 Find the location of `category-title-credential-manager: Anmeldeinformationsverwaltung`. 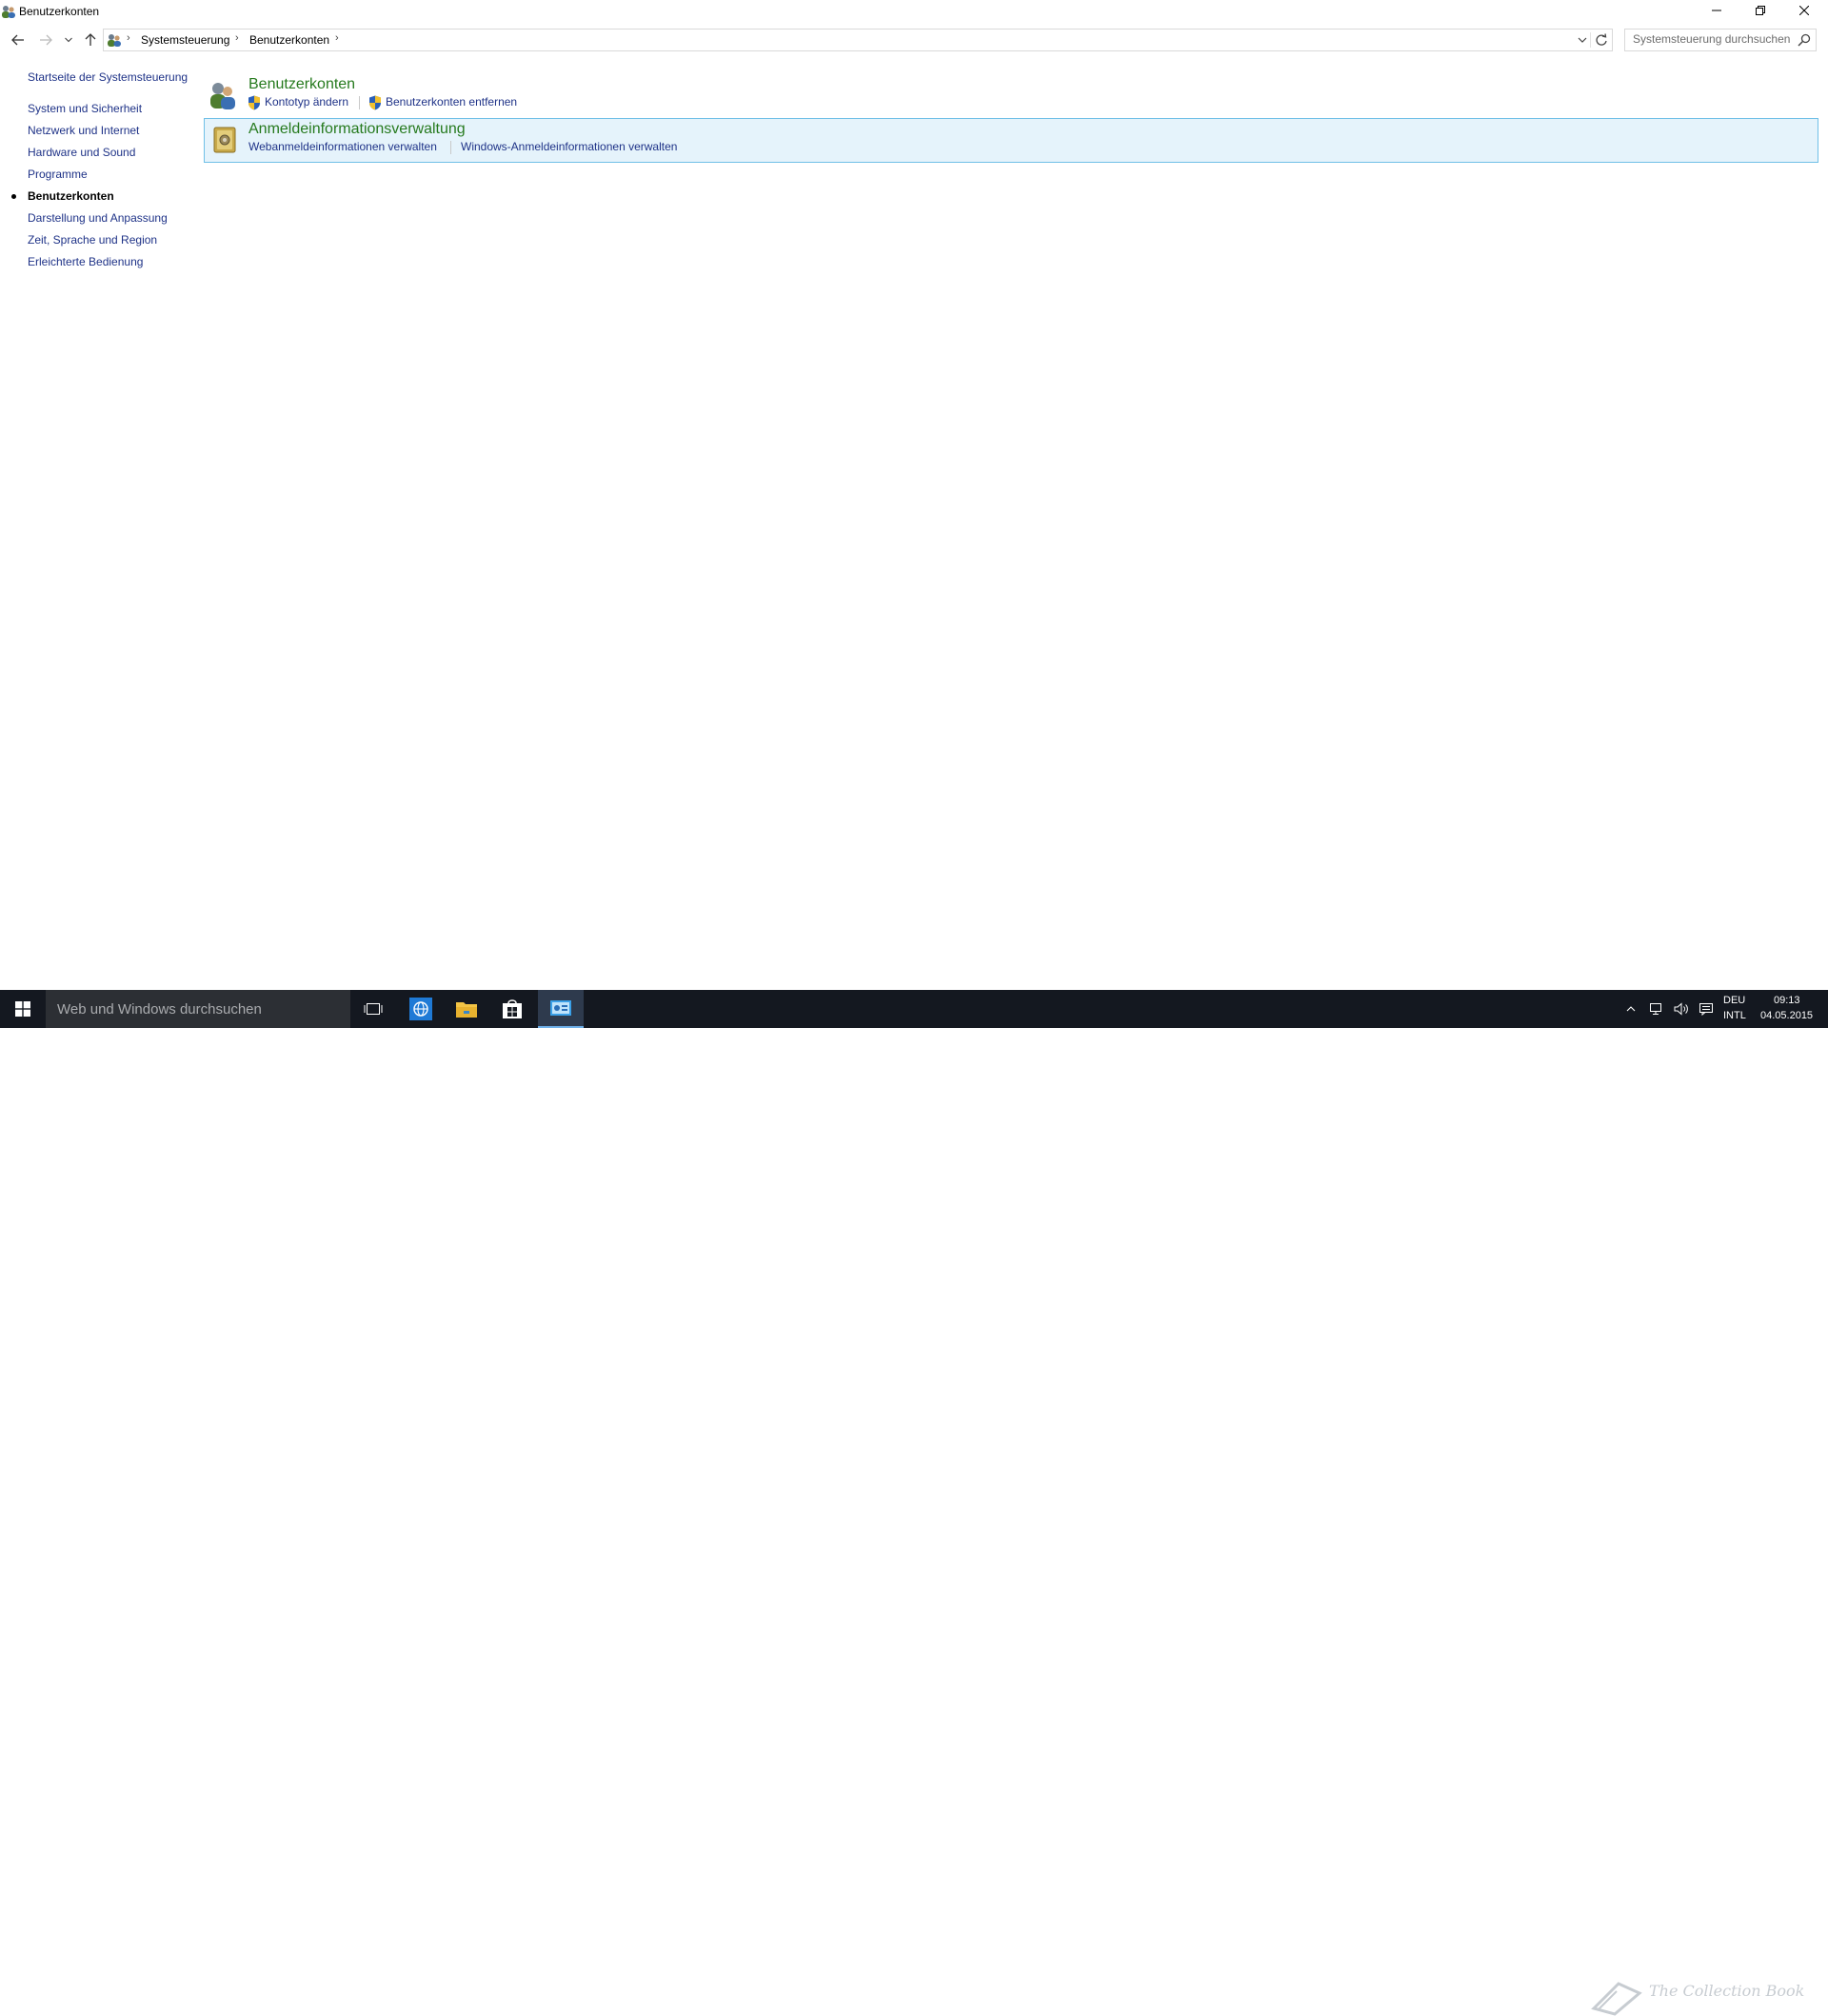

category-title-credential-manager: Anmeldeinformationsverwaltung is located at coordinates (357, 129).